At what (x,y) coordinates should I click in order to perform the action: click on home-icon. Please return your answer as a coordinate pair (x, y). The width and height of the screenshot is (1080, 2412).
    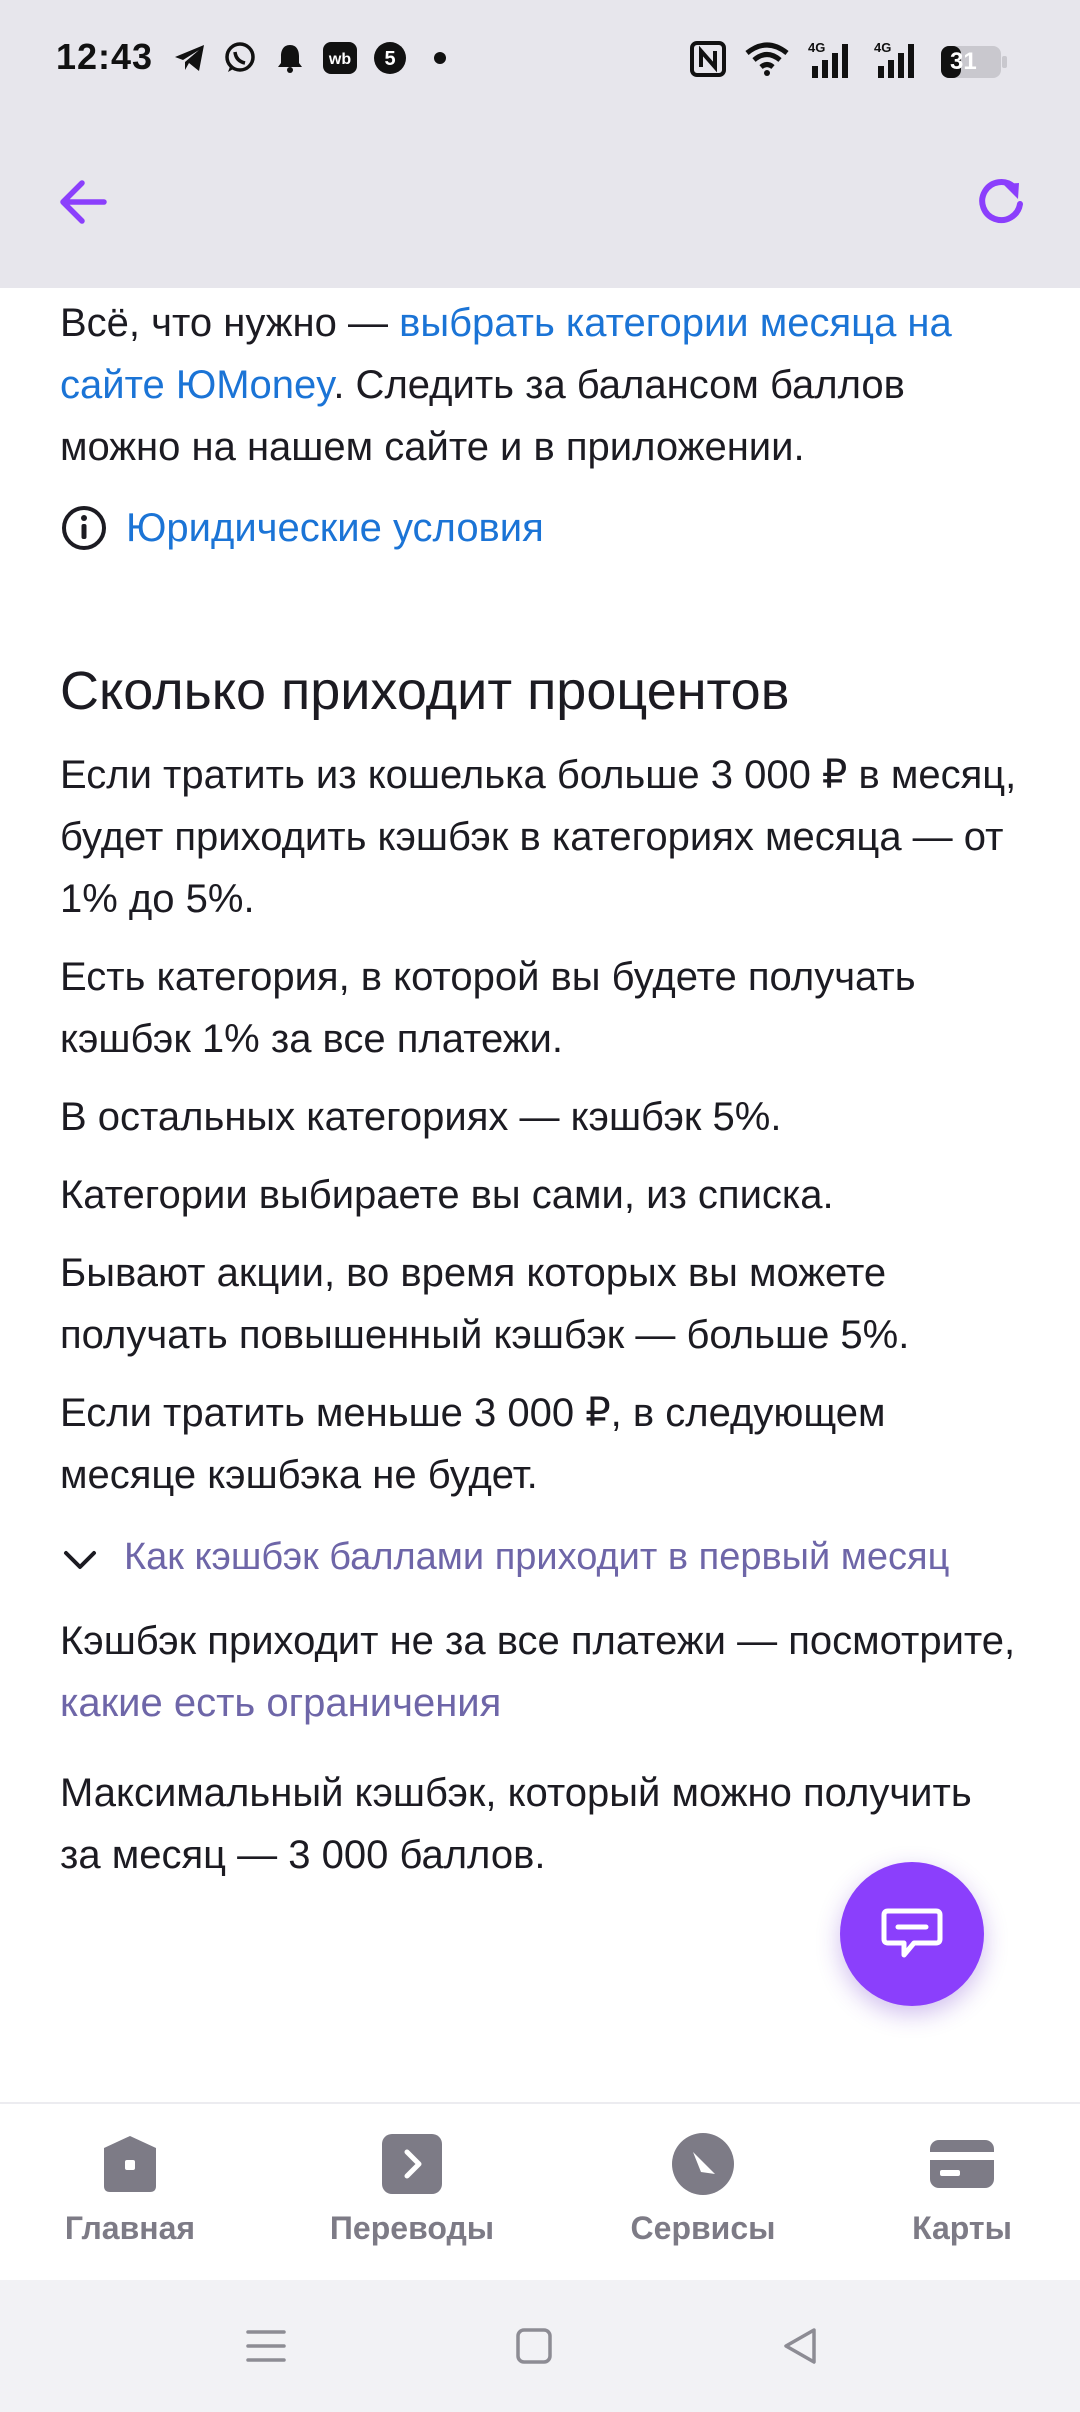
    Looking at the image, I should click on (130, 2164).